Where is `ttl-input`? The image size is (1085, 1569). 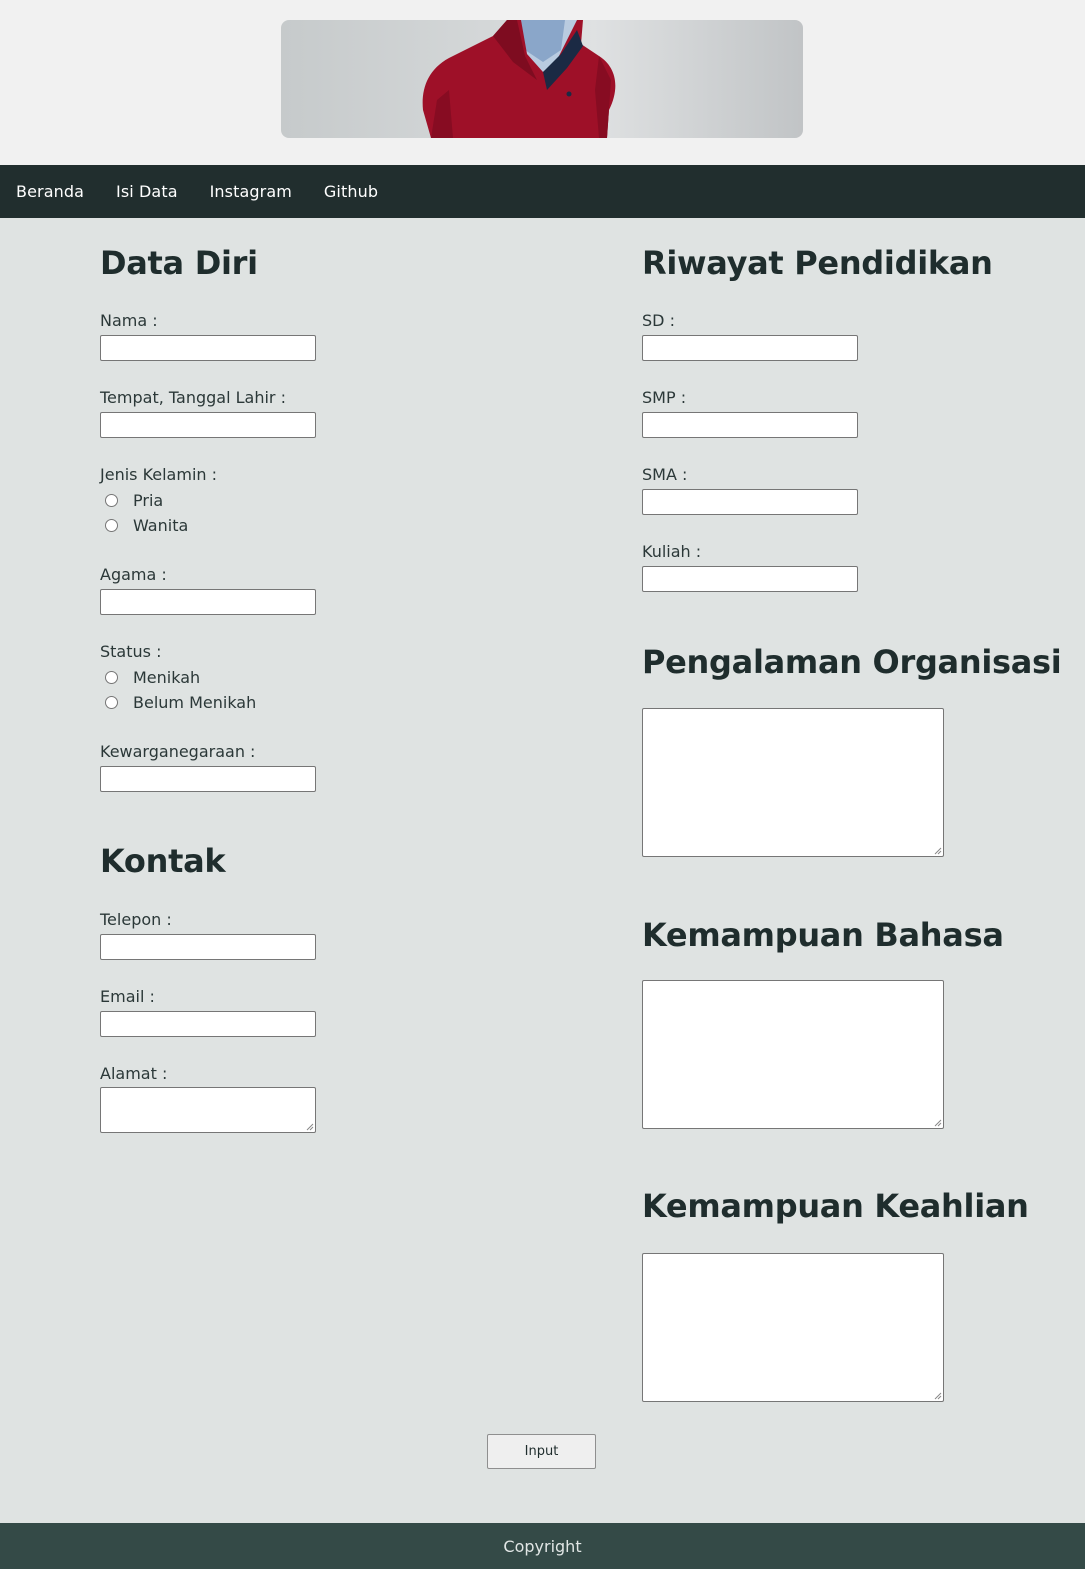
ttl-input is located at coordinates (208, 425).